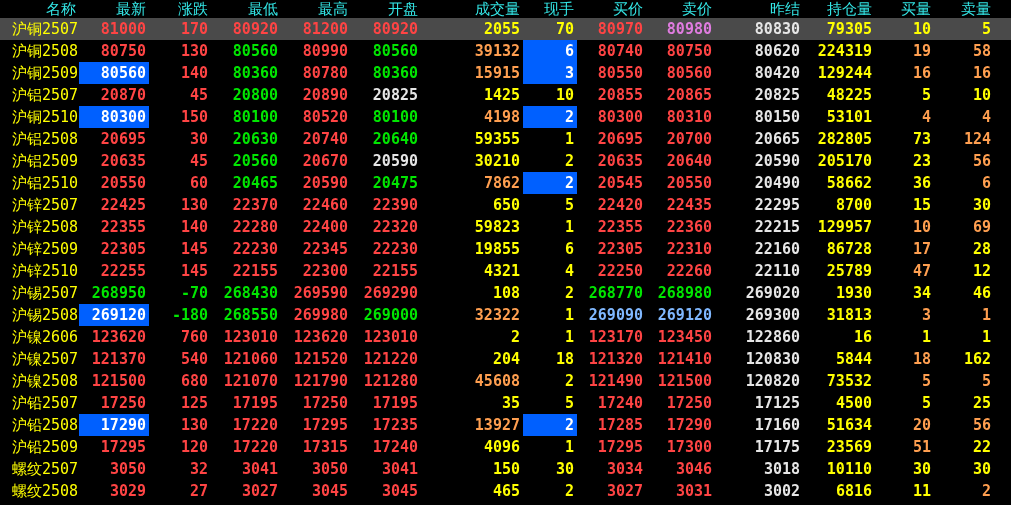  Describe the element at coordinates (689, 51) in the screenshot. I see `table-cell: 80750` at that location.